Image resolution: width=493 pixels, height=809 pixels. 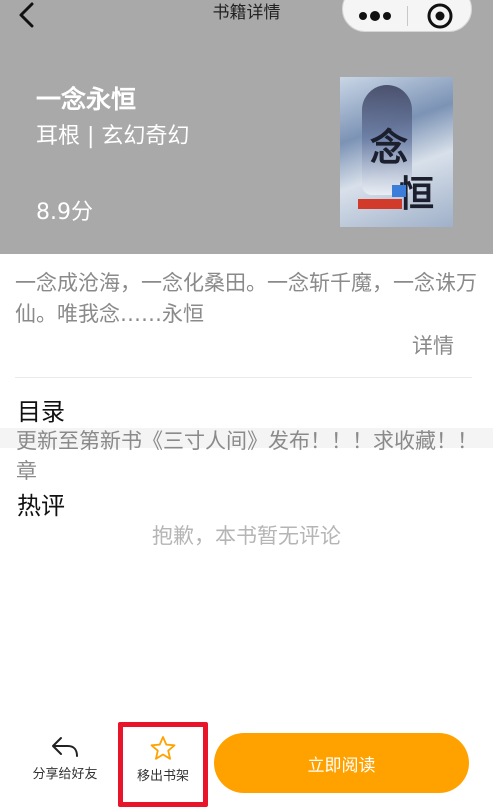 I want to click on latest-chapter: 更新至第新书《三寸人间》发布！！！求收藏！！章, so click(x=247, y=456).